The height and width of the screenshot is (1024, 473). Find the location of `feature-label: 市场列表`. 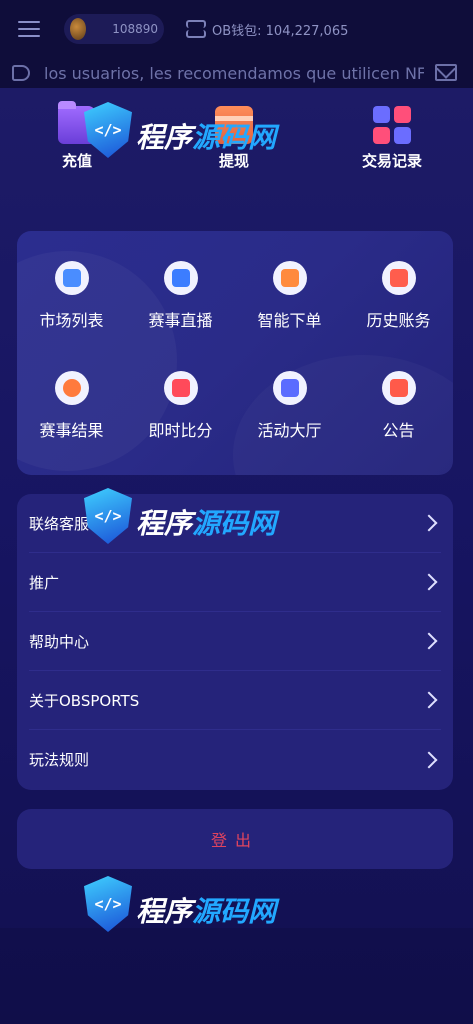

feature-label: 市场列表 is located at coordinates (71, 320).